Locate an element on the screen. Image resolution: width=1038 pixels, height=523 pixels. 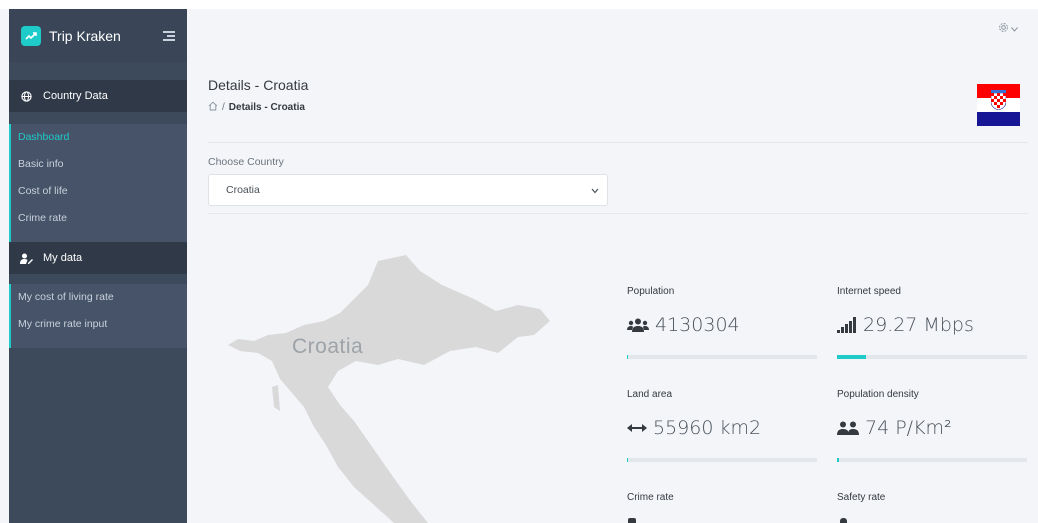
country-flag is located at coordinates (998, 105).